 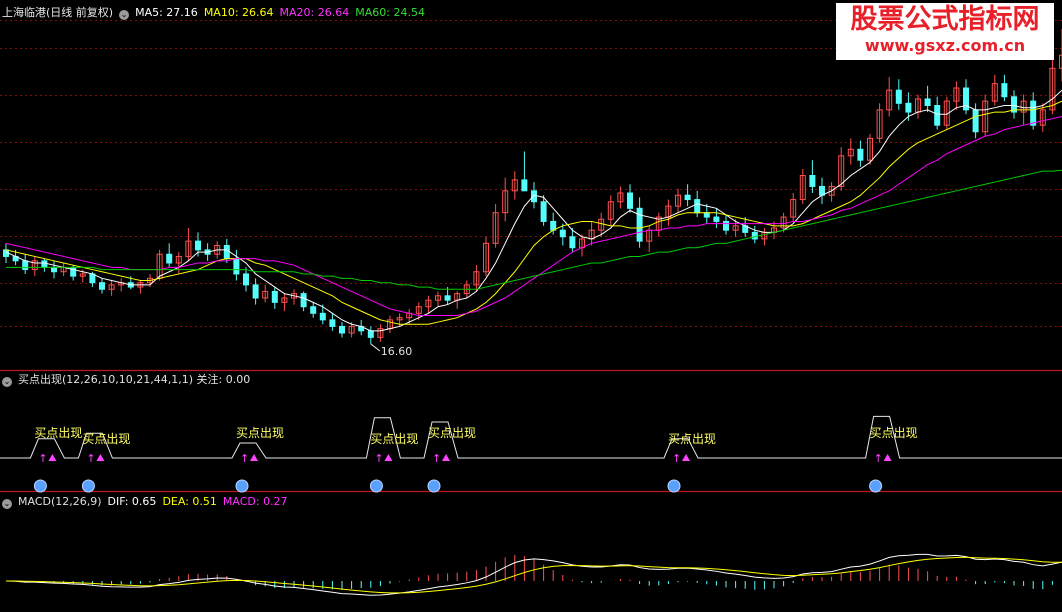 I want to click on low-price-label: 16.60, so click(x=397, y=351).